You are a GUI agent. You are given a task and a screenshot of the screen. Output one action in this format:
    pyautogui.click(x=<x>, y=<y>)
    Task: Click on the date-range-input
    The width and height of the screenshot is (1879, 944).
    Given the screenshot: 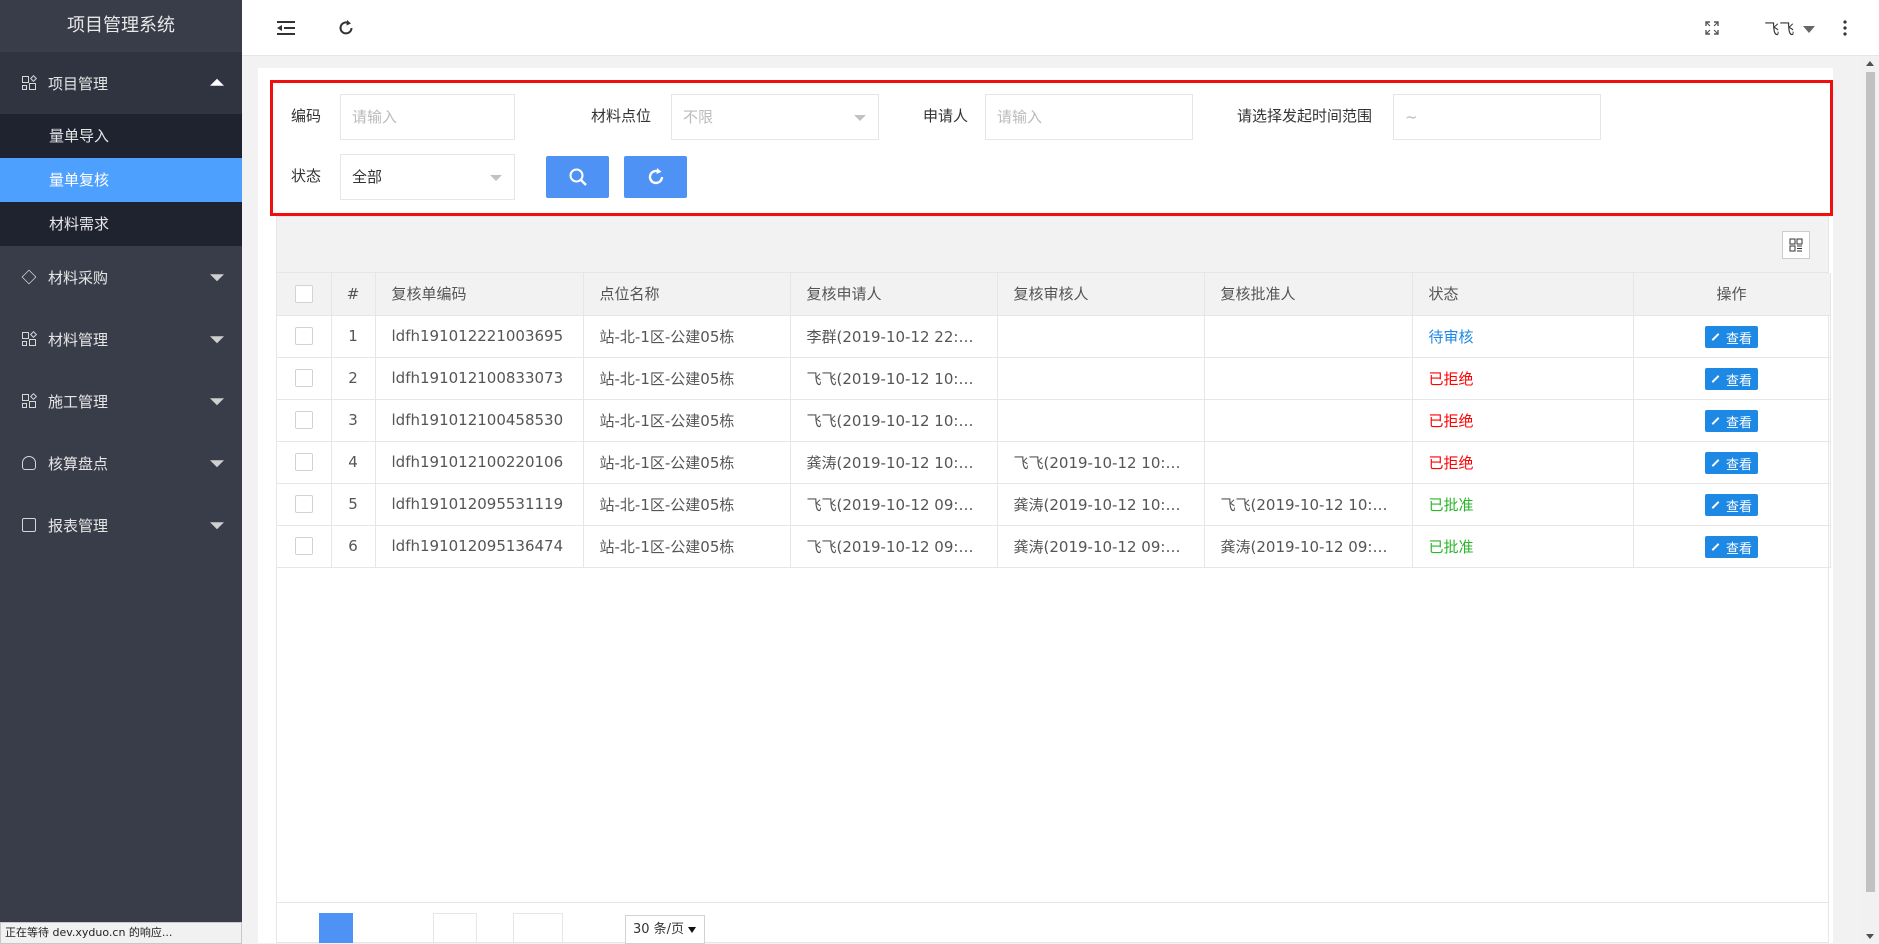 What is the action you would take?
    pyautogui.click(x=1497, y=117)
    